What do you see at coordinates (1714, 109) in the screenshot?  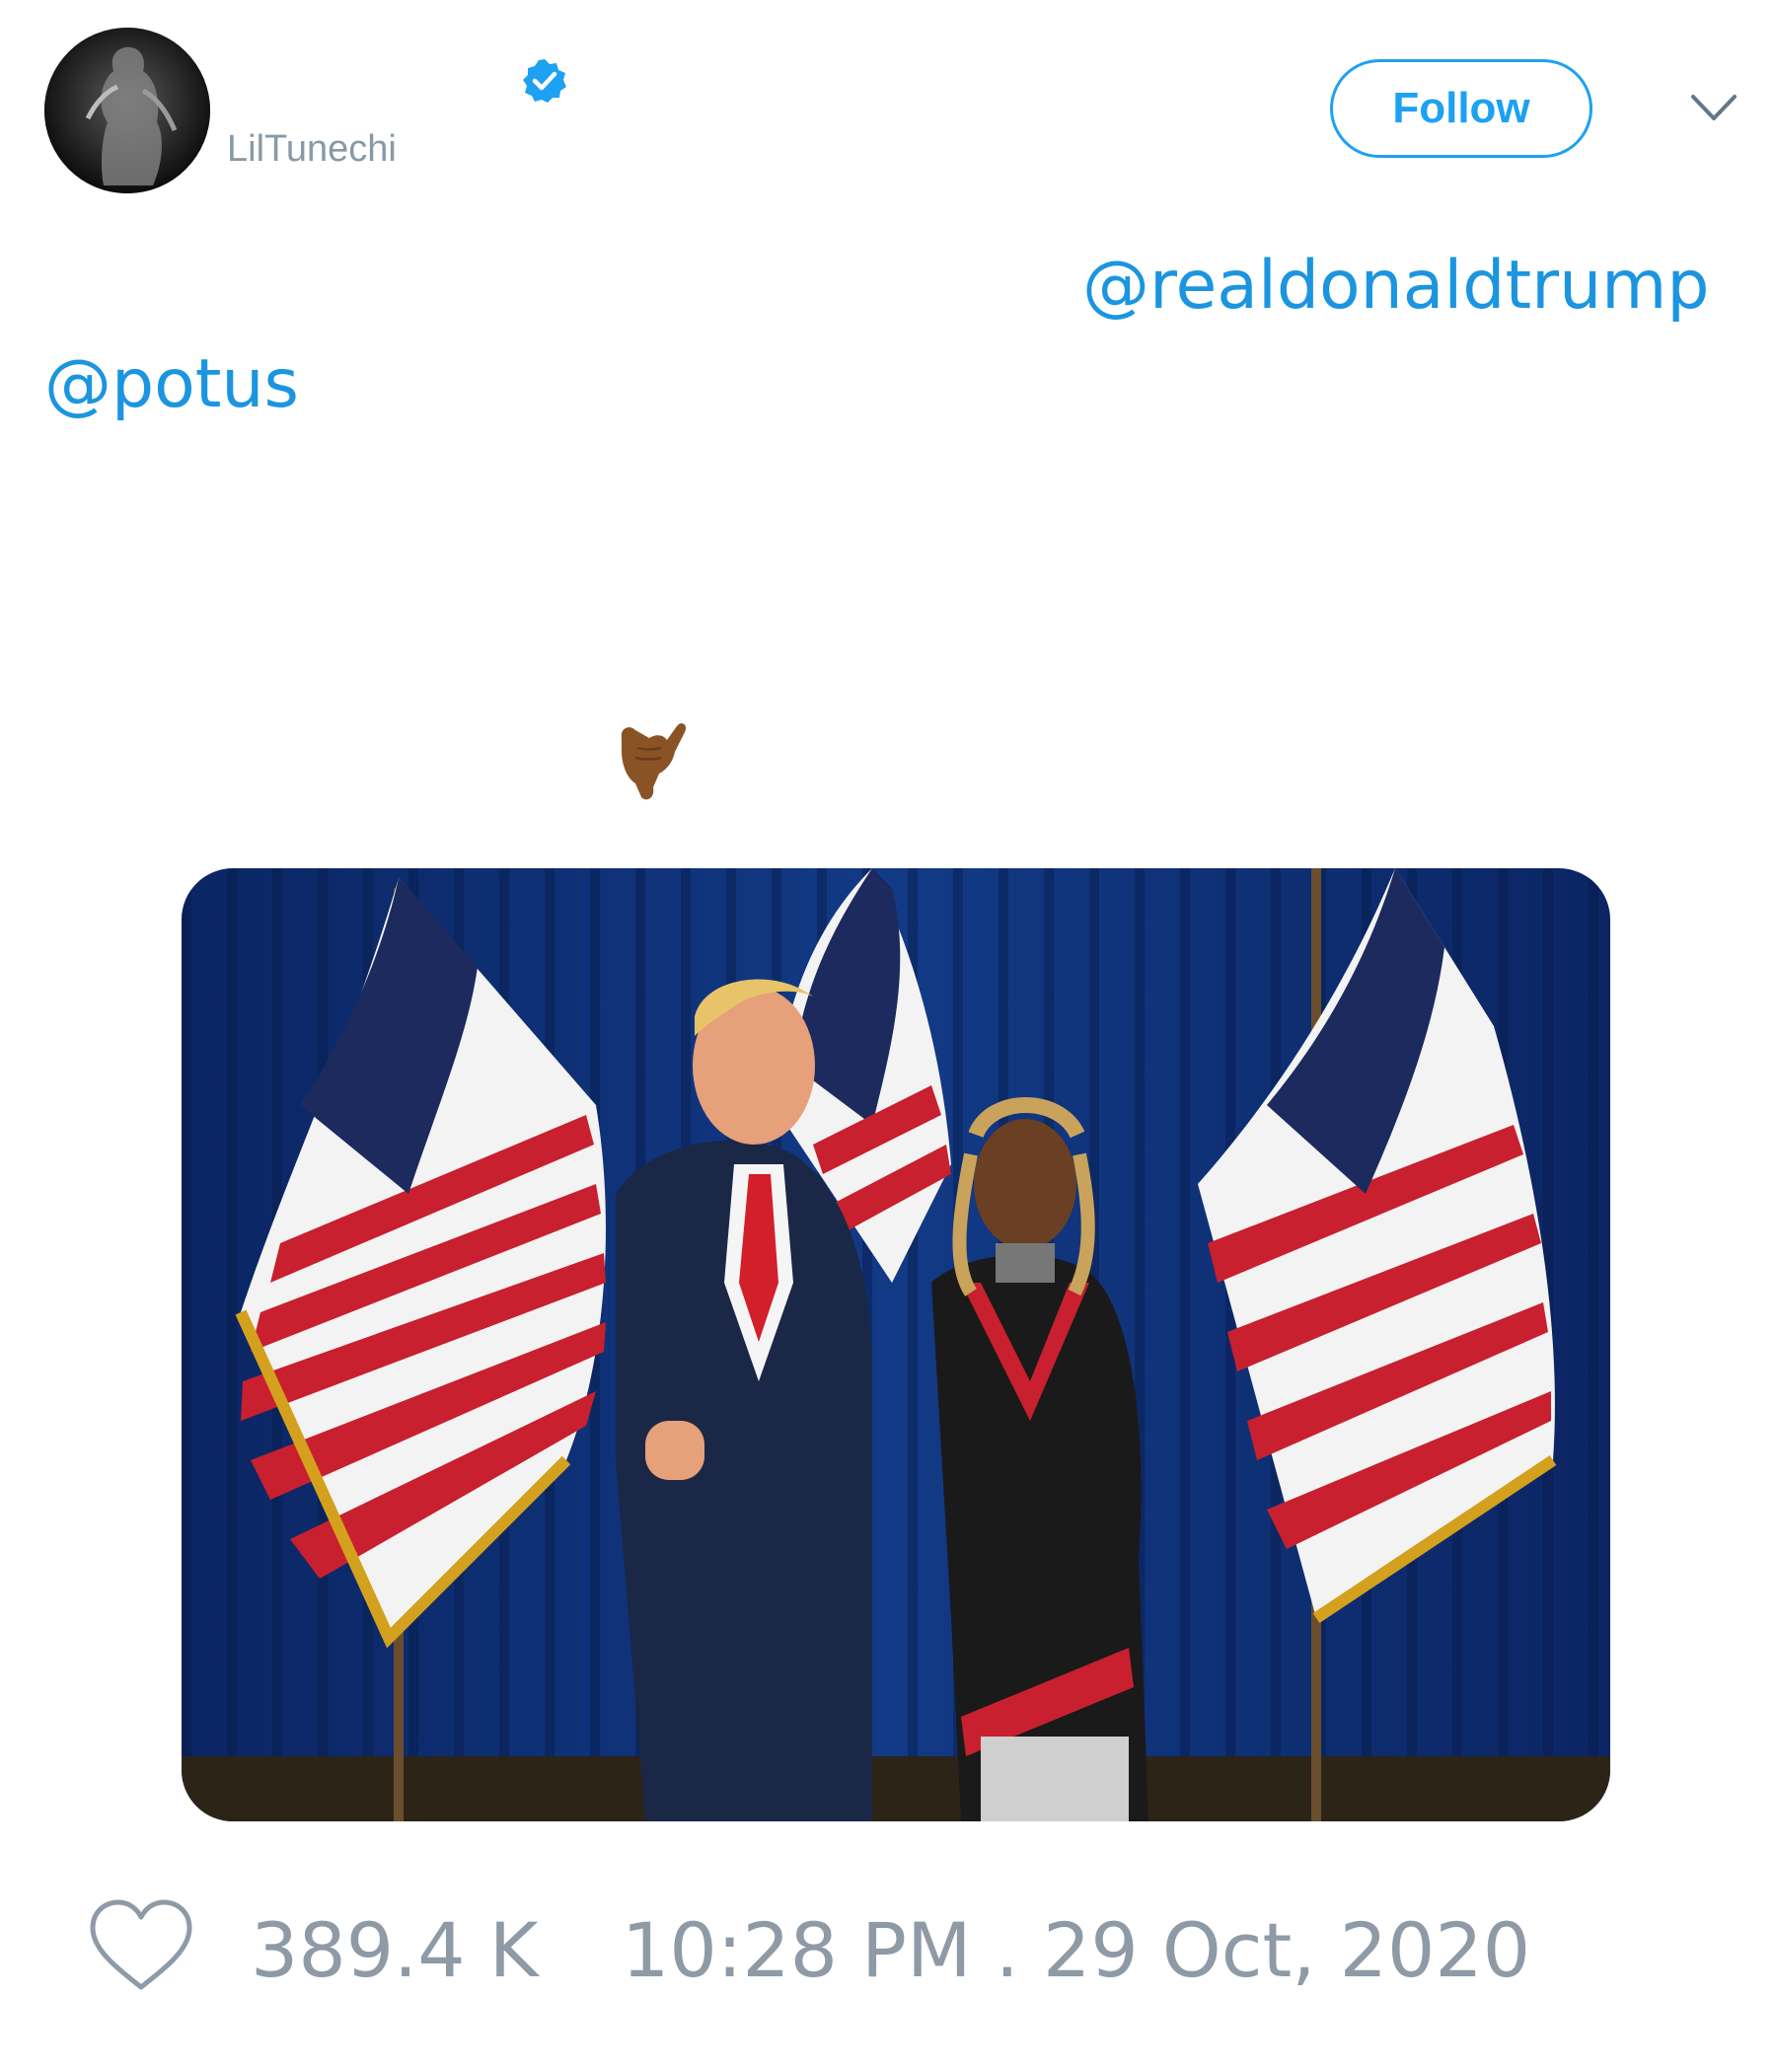 I see `chevron-down-icon` at bounding box center [1714, 109].